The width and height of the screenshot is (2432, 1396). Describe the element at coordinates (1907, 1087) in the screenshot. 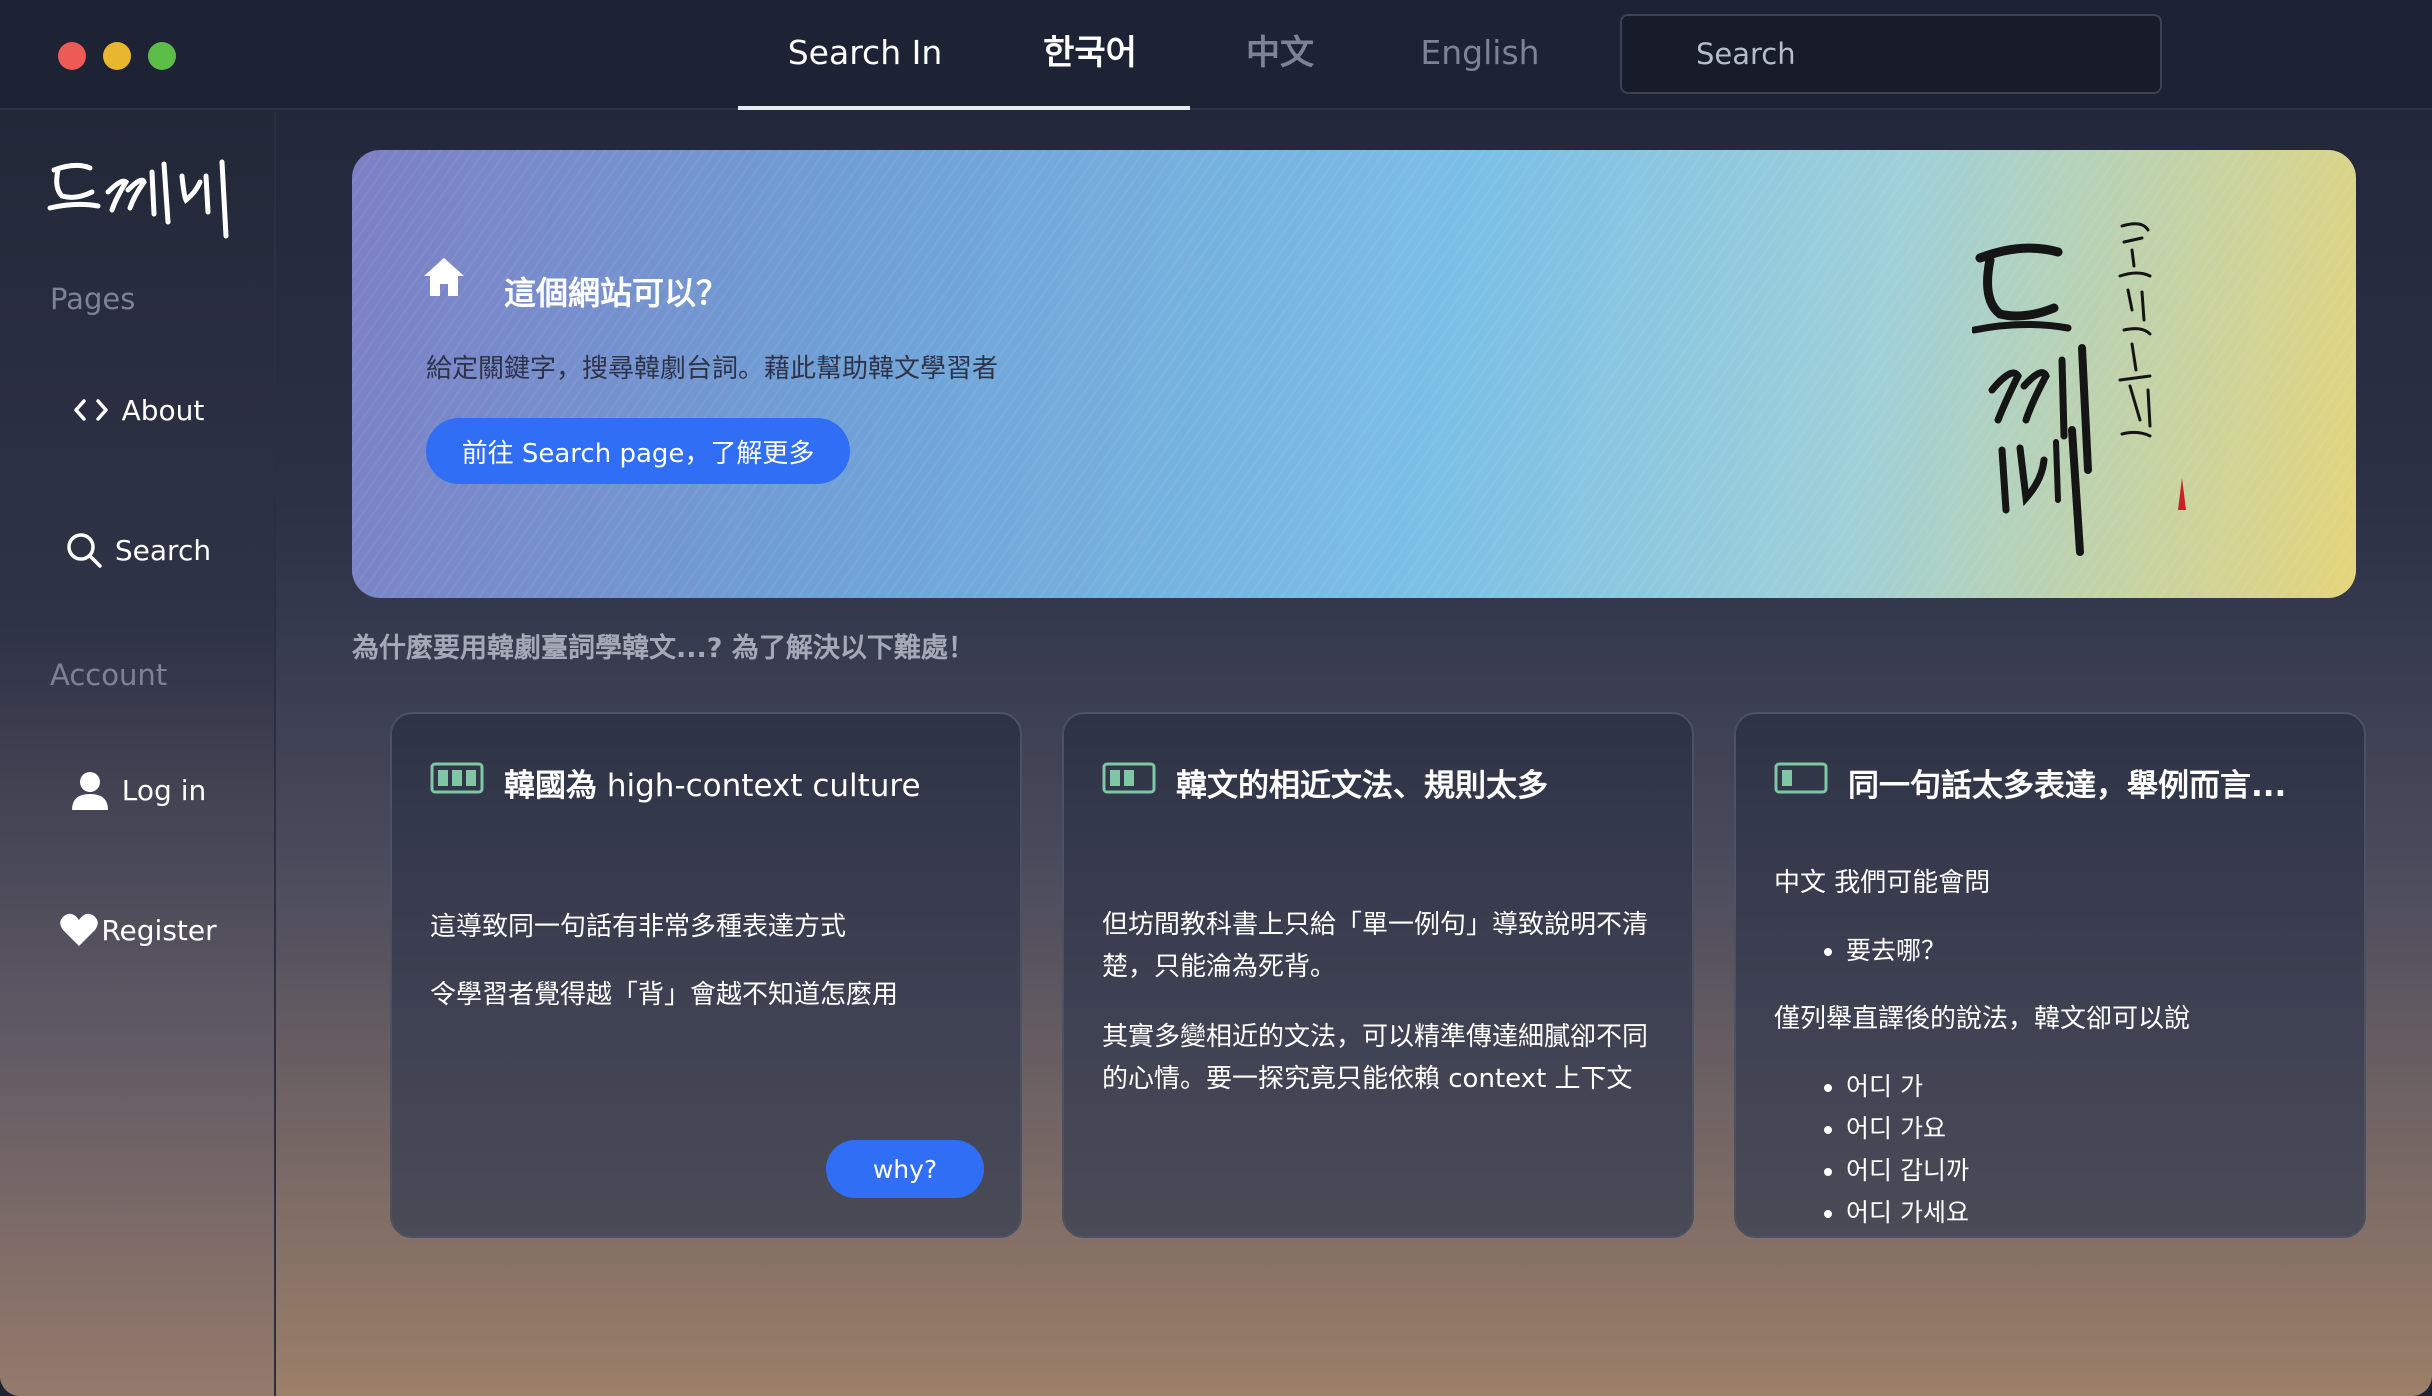

I see `list-item: 어디 가` at that location.